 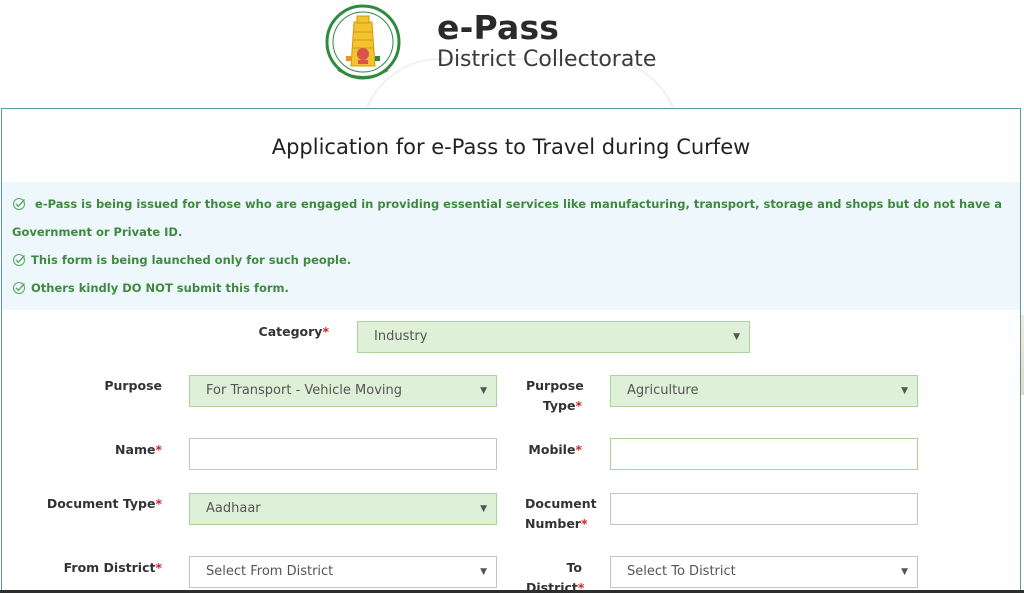 What do you see at coordinates (553, 523) in the screenshot?
I see `document-number-label-line2: Number` at bounding box center [553, 523].